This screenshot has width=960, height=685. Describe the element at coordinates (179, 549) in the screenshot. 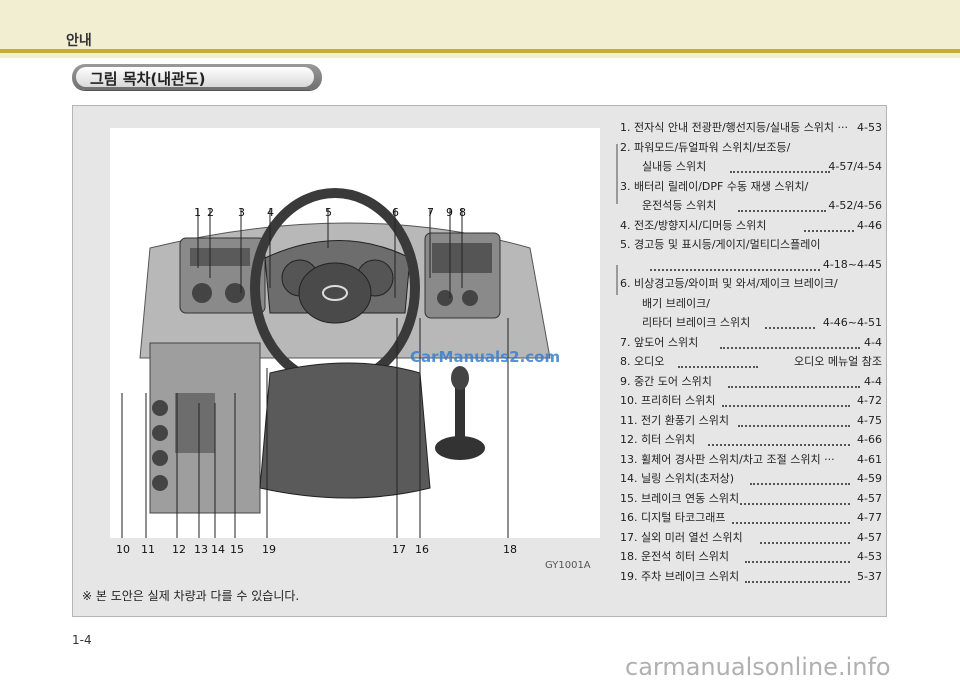

I see `callout-12: 12` at that location.